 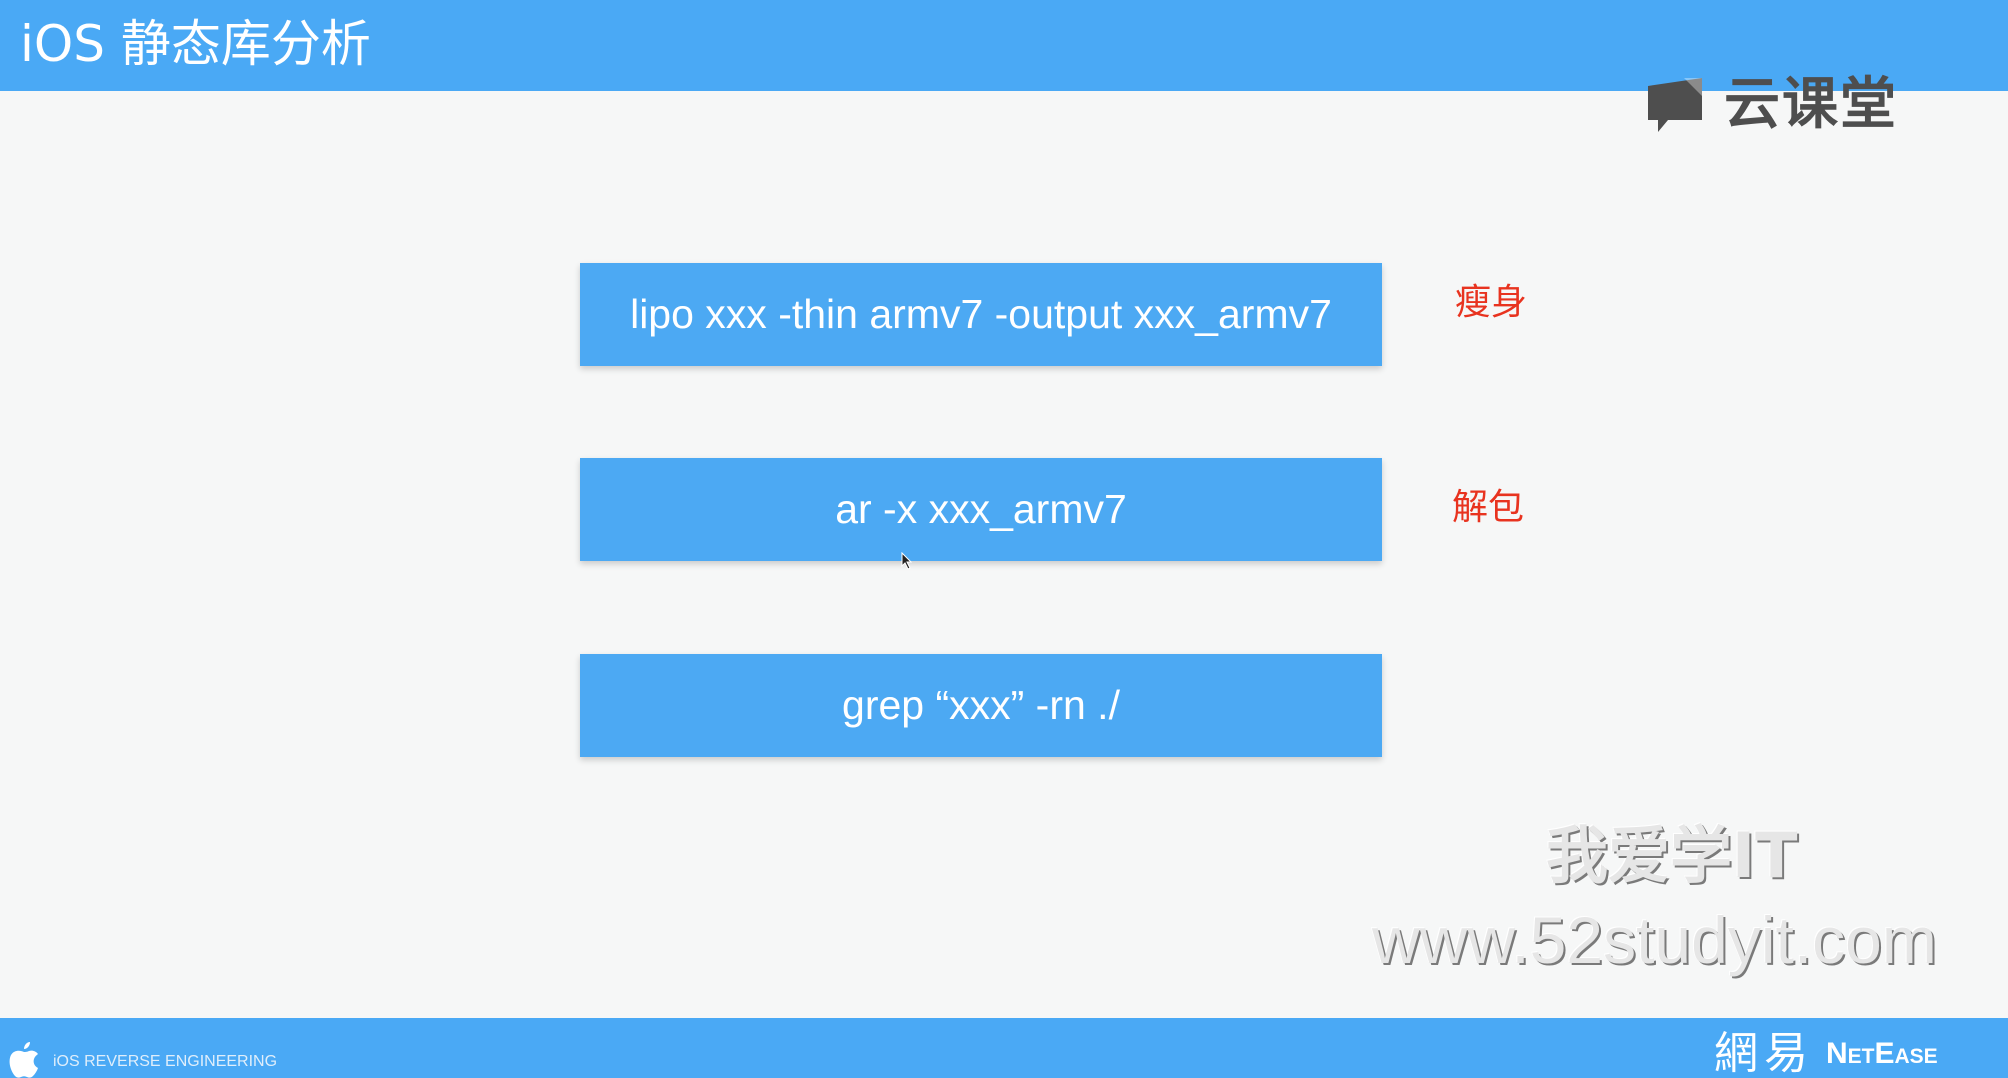 What do you see at coordinates (1675, 105) in the screenshot?
I see `cloud-classroom-icon` at bounding box center [1675, 105].